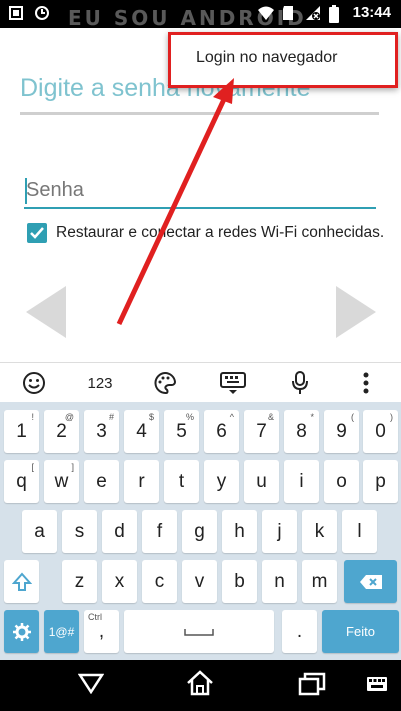 This screenshot has width=401, height=711. I want to click on key-x: x, so click(119, 581).